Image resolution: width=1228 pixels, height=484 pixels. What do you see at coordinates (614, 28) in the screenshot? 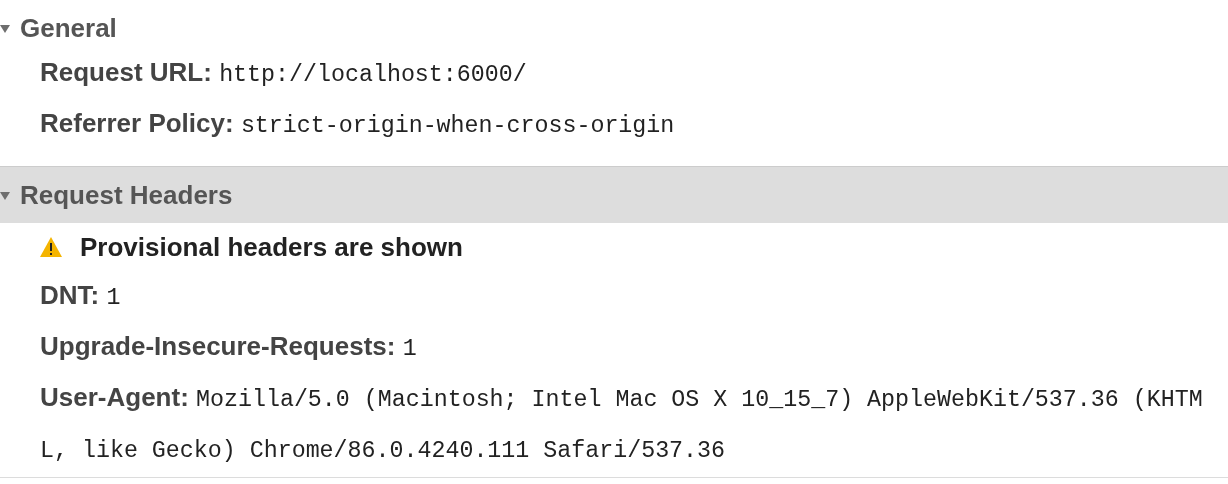
I see `section-header: General` at bounding box center [614, 28].